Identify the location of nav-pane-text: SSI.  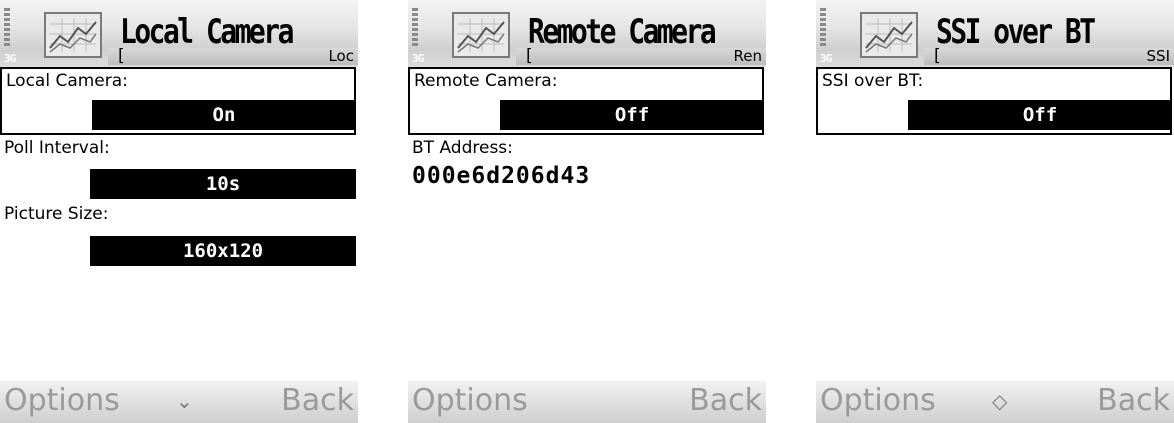
(1158, 56).